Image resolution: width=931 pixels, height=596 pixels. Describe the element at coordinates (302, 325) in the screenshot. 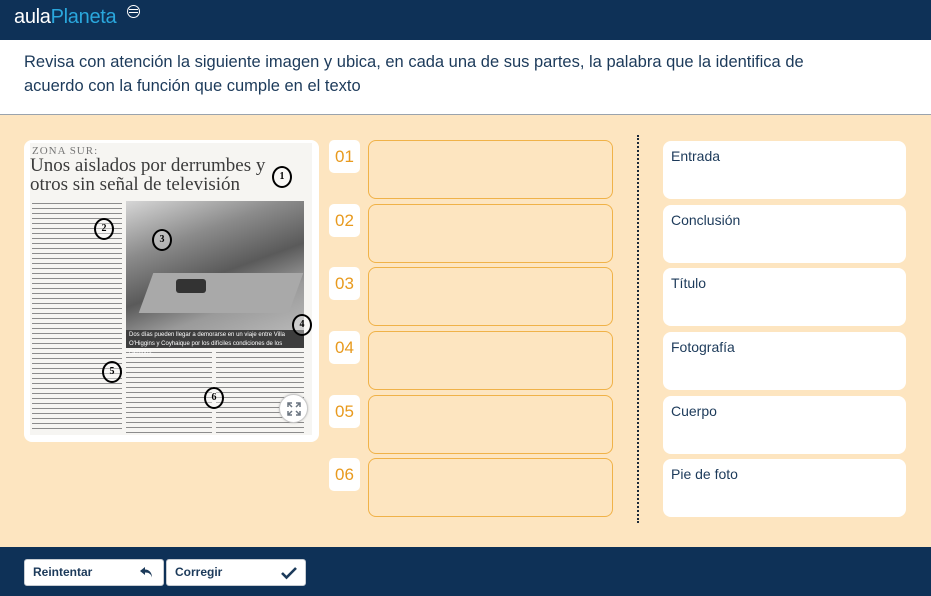

I see `marker-4: 4` at that location.